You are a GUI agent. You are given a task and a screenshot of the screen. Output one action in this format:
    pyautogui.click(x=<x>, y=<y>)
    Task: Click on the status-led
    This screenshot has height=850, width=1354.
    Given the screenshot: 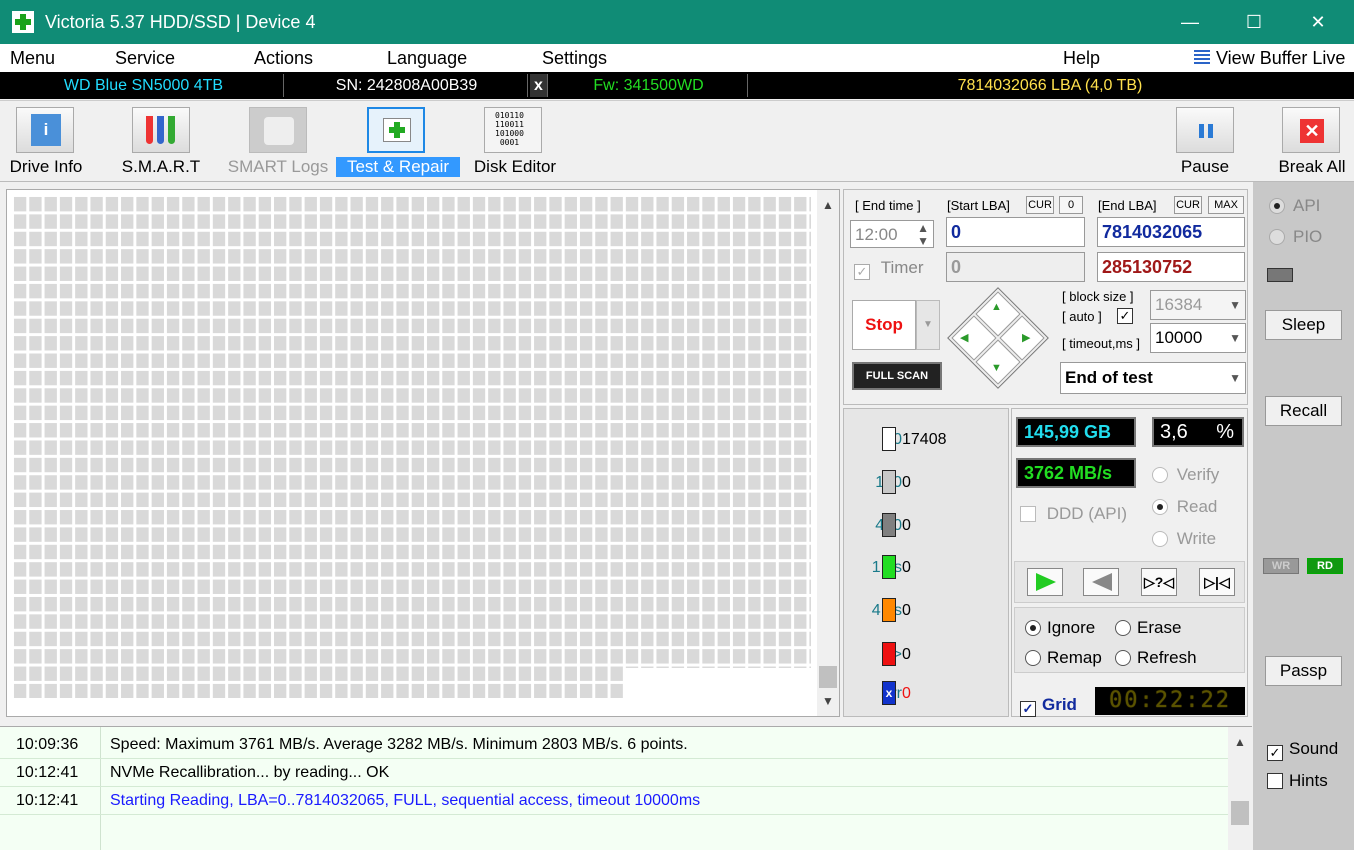 What is the action you would take?
    pyautogui.click(x=1280, y=275)
    